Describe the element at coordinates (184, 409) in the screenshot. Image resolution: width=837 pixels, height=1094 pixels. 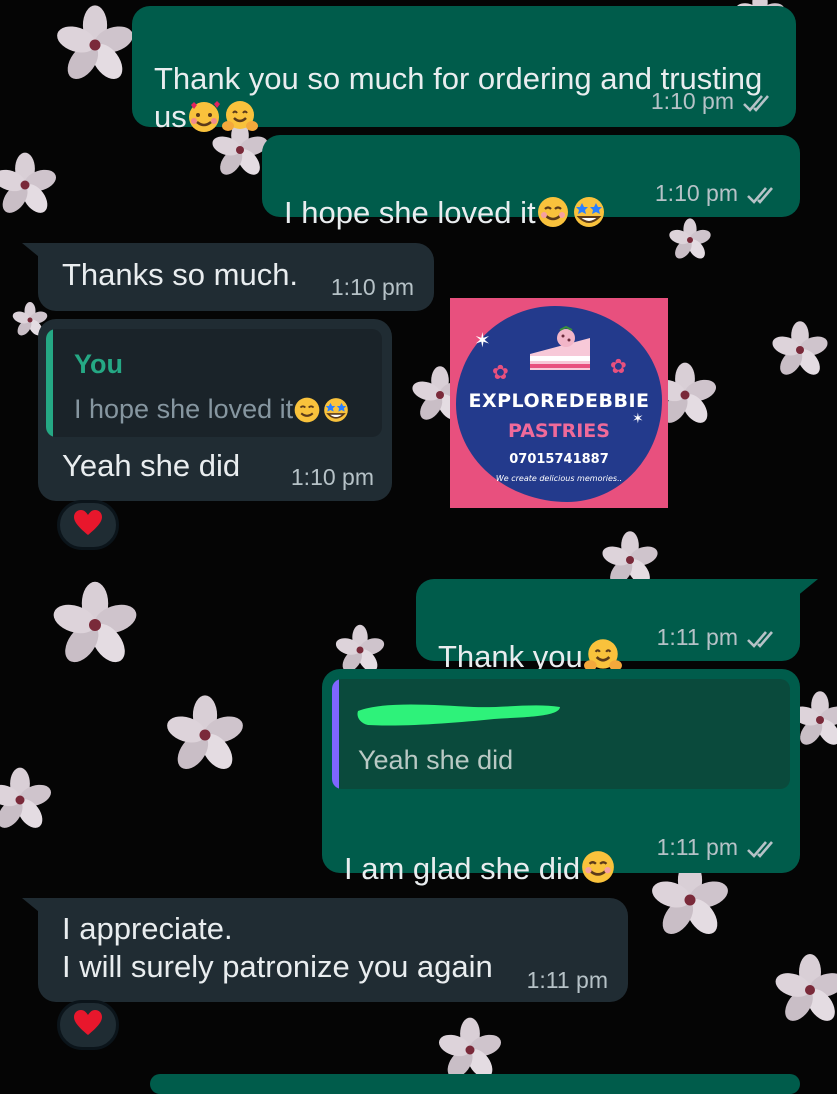
I see `quote-text: I hope she loved it` at that location.